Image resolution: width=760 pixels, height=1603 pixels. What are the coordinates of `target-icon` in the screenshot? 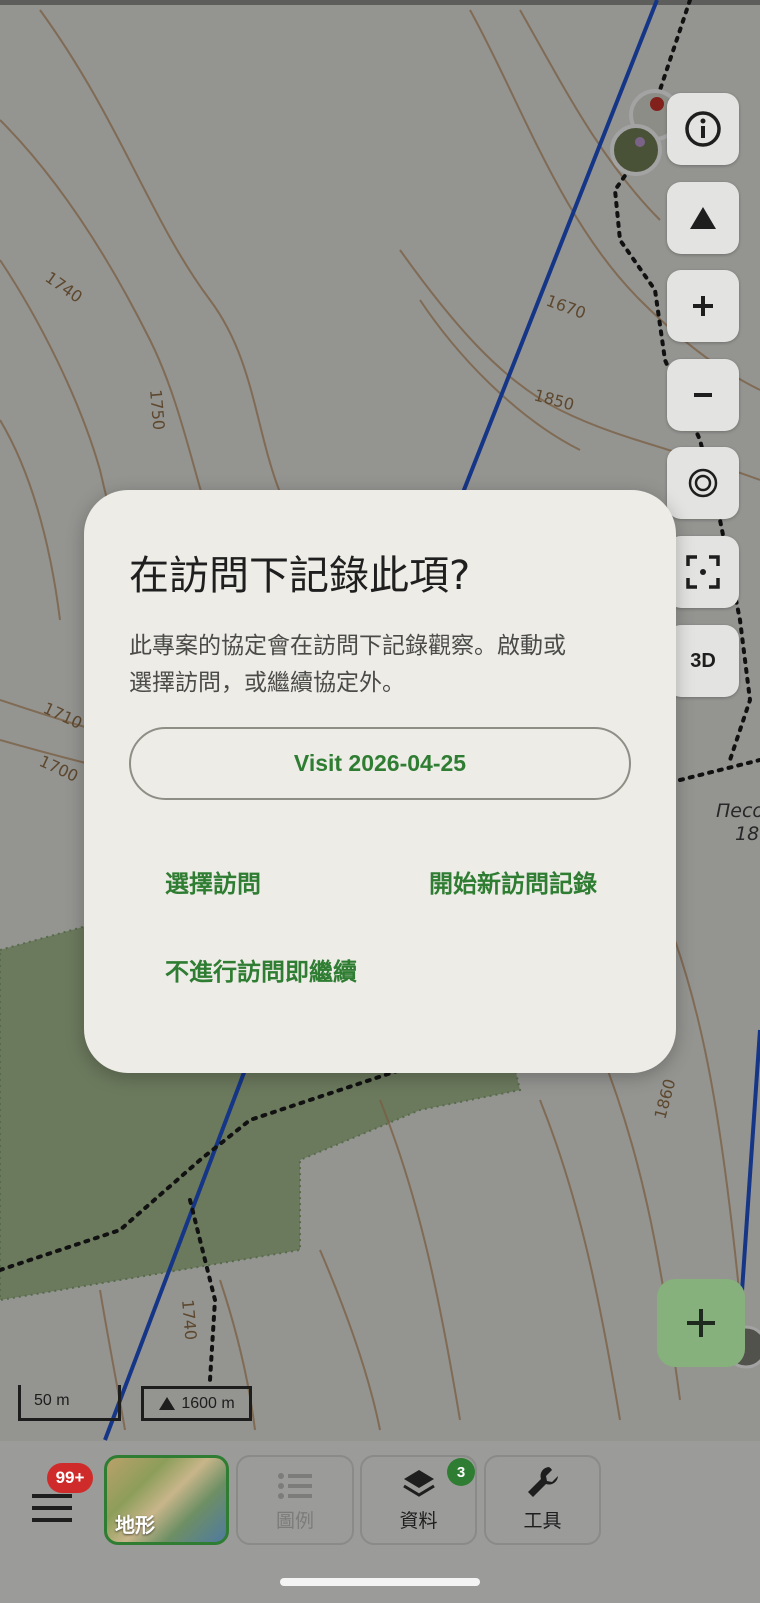 It's located at (703, 483).